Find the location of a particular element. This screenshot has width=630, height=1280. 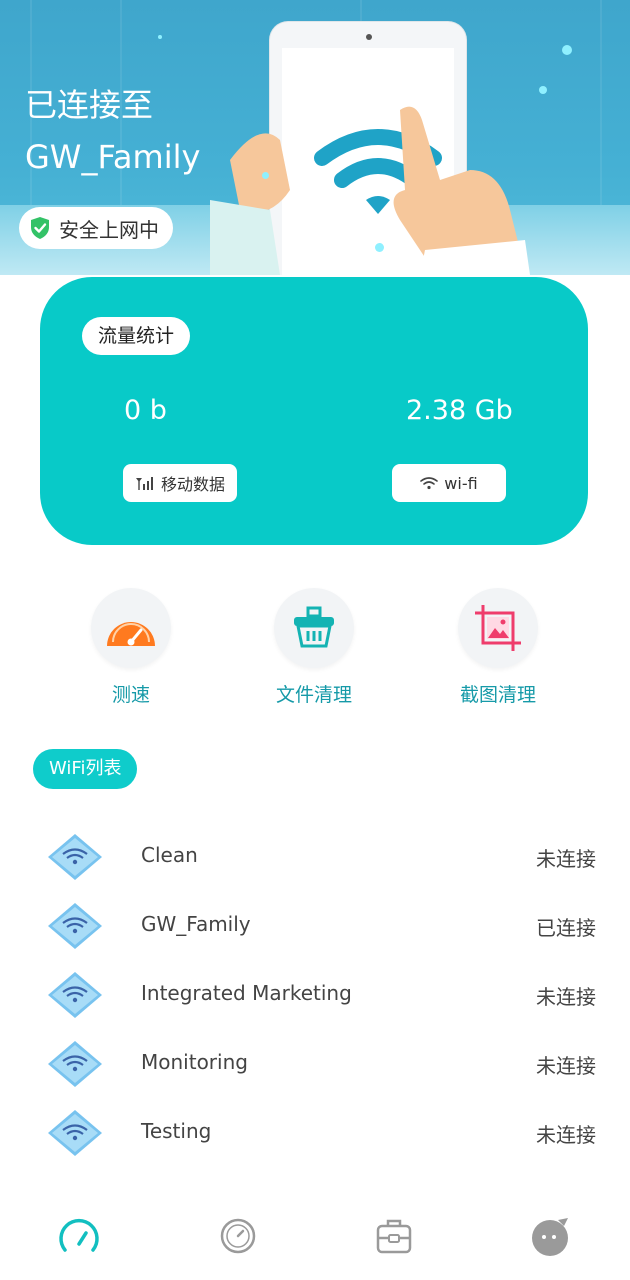

screenshot-clean-button: 截图清理 is located at coordinates (498, 647).